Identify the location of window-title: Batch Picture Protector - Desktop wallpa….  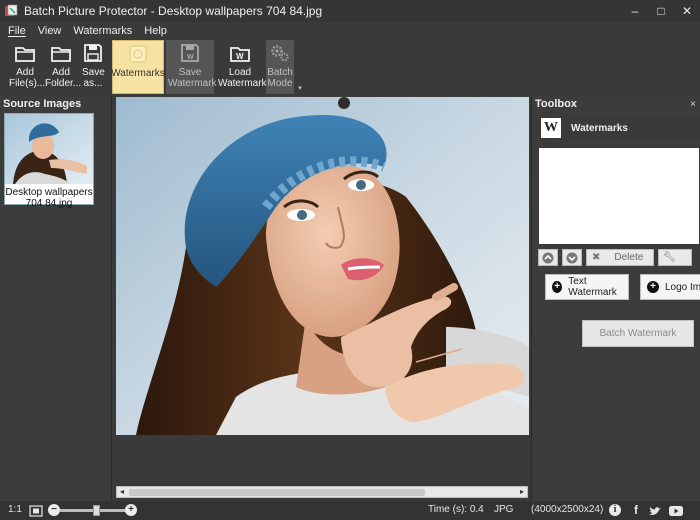
(173, 11).